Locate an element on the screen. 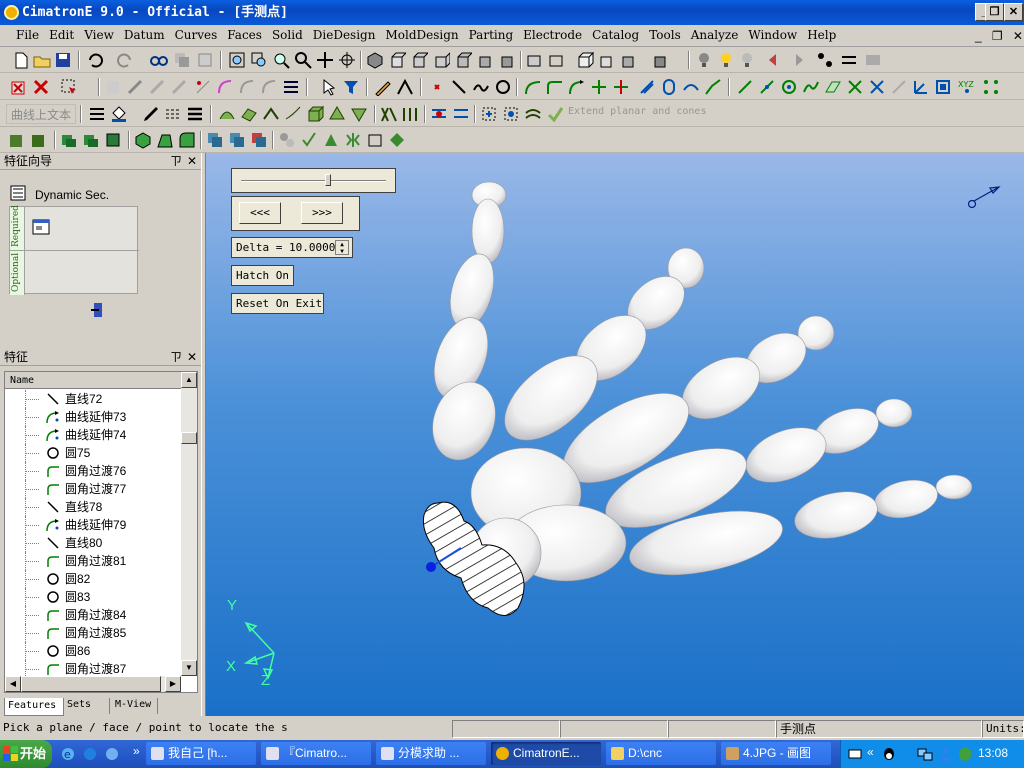  doc-minimize-button: _ is located at coordinates (978, 36).